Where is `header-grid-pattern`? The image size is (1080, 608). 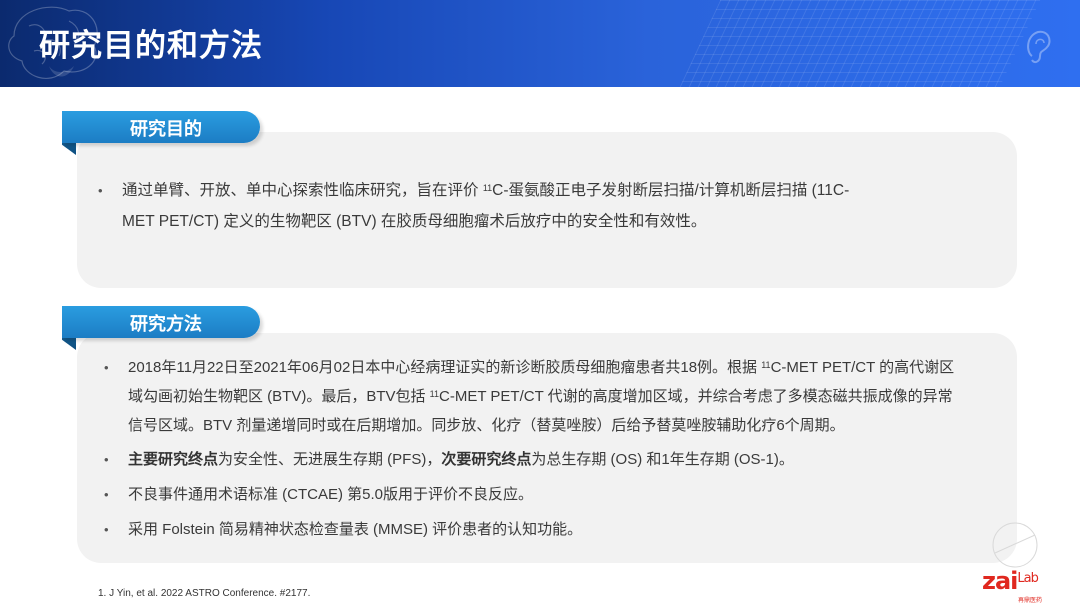 header-grid-pattern is located at coordinates (860, 43).